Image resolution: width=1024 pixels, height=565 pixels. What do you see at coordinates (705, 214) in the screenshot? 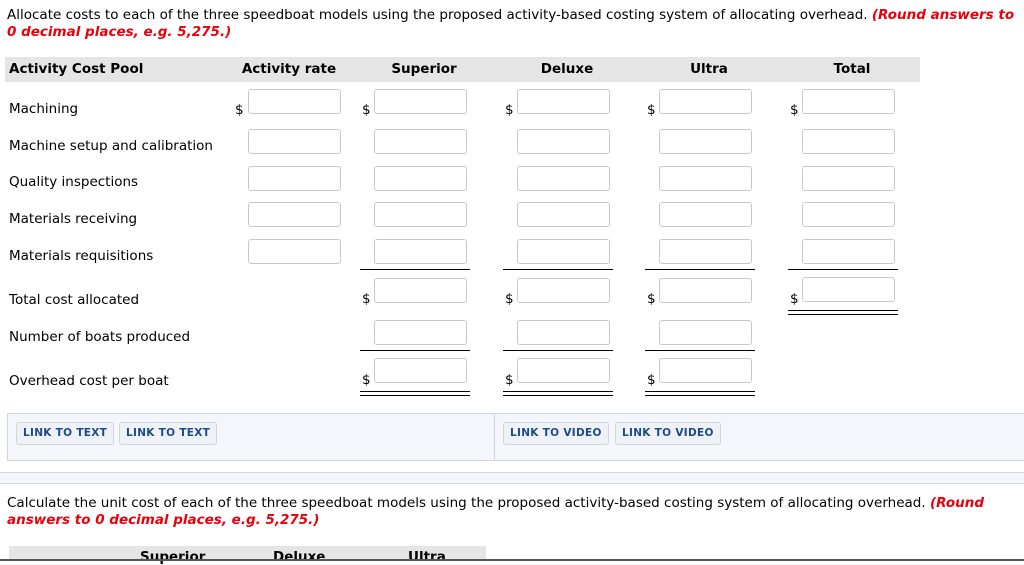
I see `ultra-receiving-input` at bounding box center [705, 214].